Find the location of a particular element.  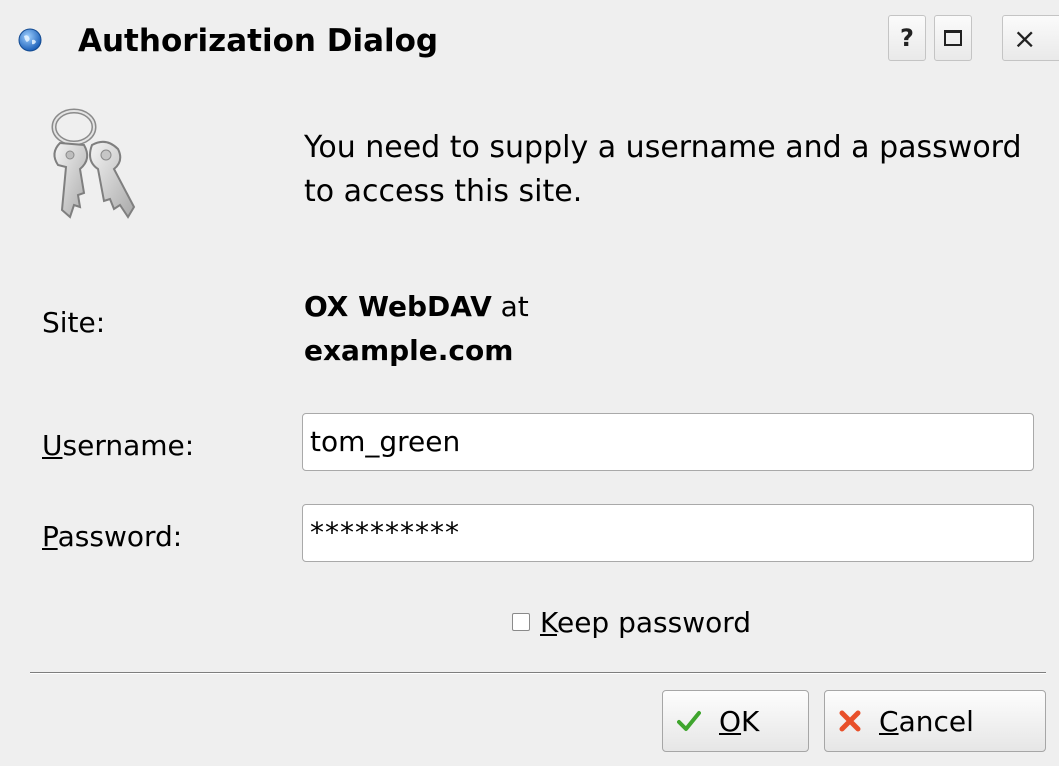

title-bar: Authorization Dialog ? × is located at coordinates (529, 41).